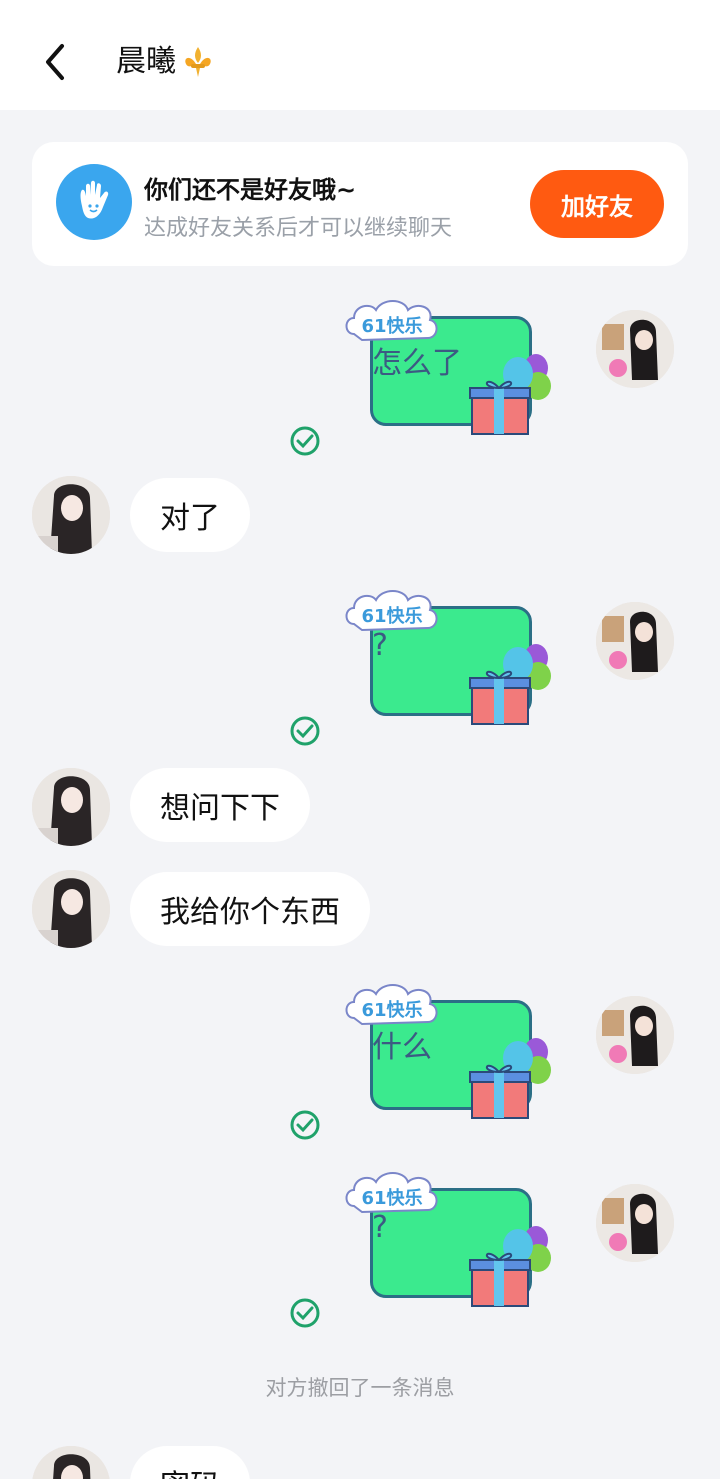 The image size is (720, 1479). What do you see at coordinates (94, 202) in the screenshot?
I see `waving-hand-icon` at bounding box center [94, 202].